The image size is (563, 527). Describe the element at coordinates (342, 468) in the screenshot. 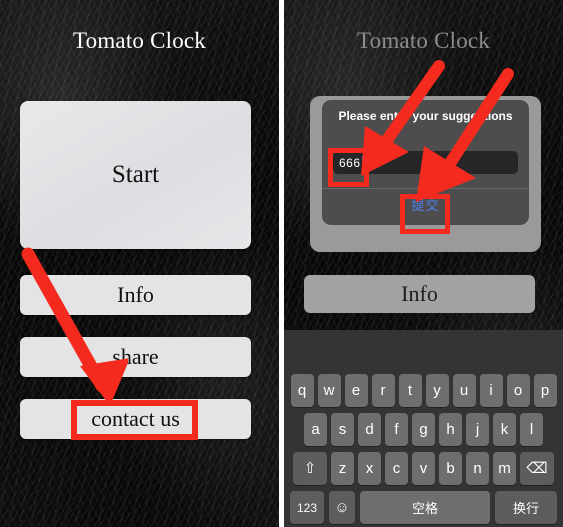

I see `key-z: z` at that location.